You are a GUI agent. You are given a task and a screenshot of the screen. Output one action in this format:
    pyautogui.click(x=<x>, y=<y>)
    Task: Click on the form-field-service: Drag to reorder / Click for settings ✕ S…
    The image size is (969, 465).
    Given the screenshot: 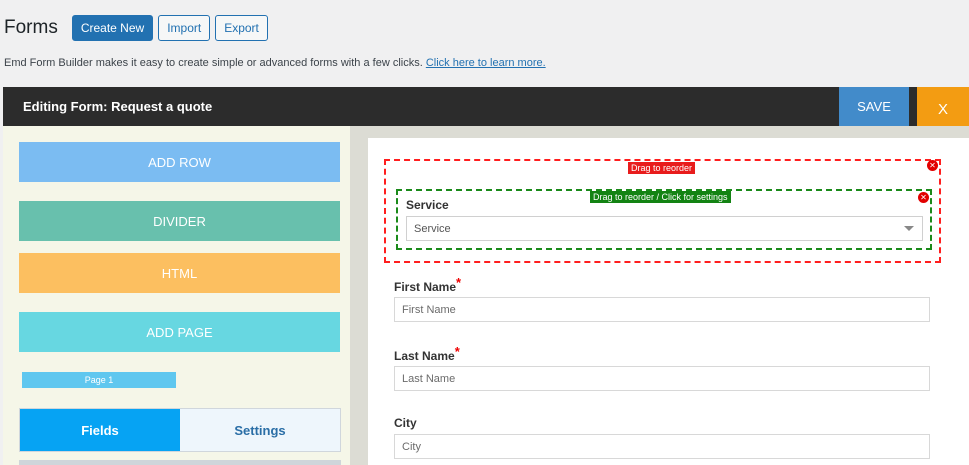 What is the action you would take?
    pyautogui.click(x=664, y=219)
    